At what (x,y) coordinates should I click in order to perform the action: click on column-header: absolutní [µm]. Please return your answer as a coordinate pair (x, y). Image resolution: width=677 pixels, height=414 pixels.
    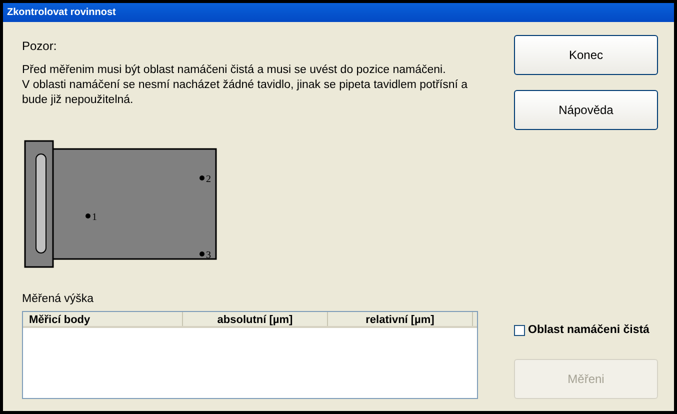
    Looking at the image, I should click on (255, 319).